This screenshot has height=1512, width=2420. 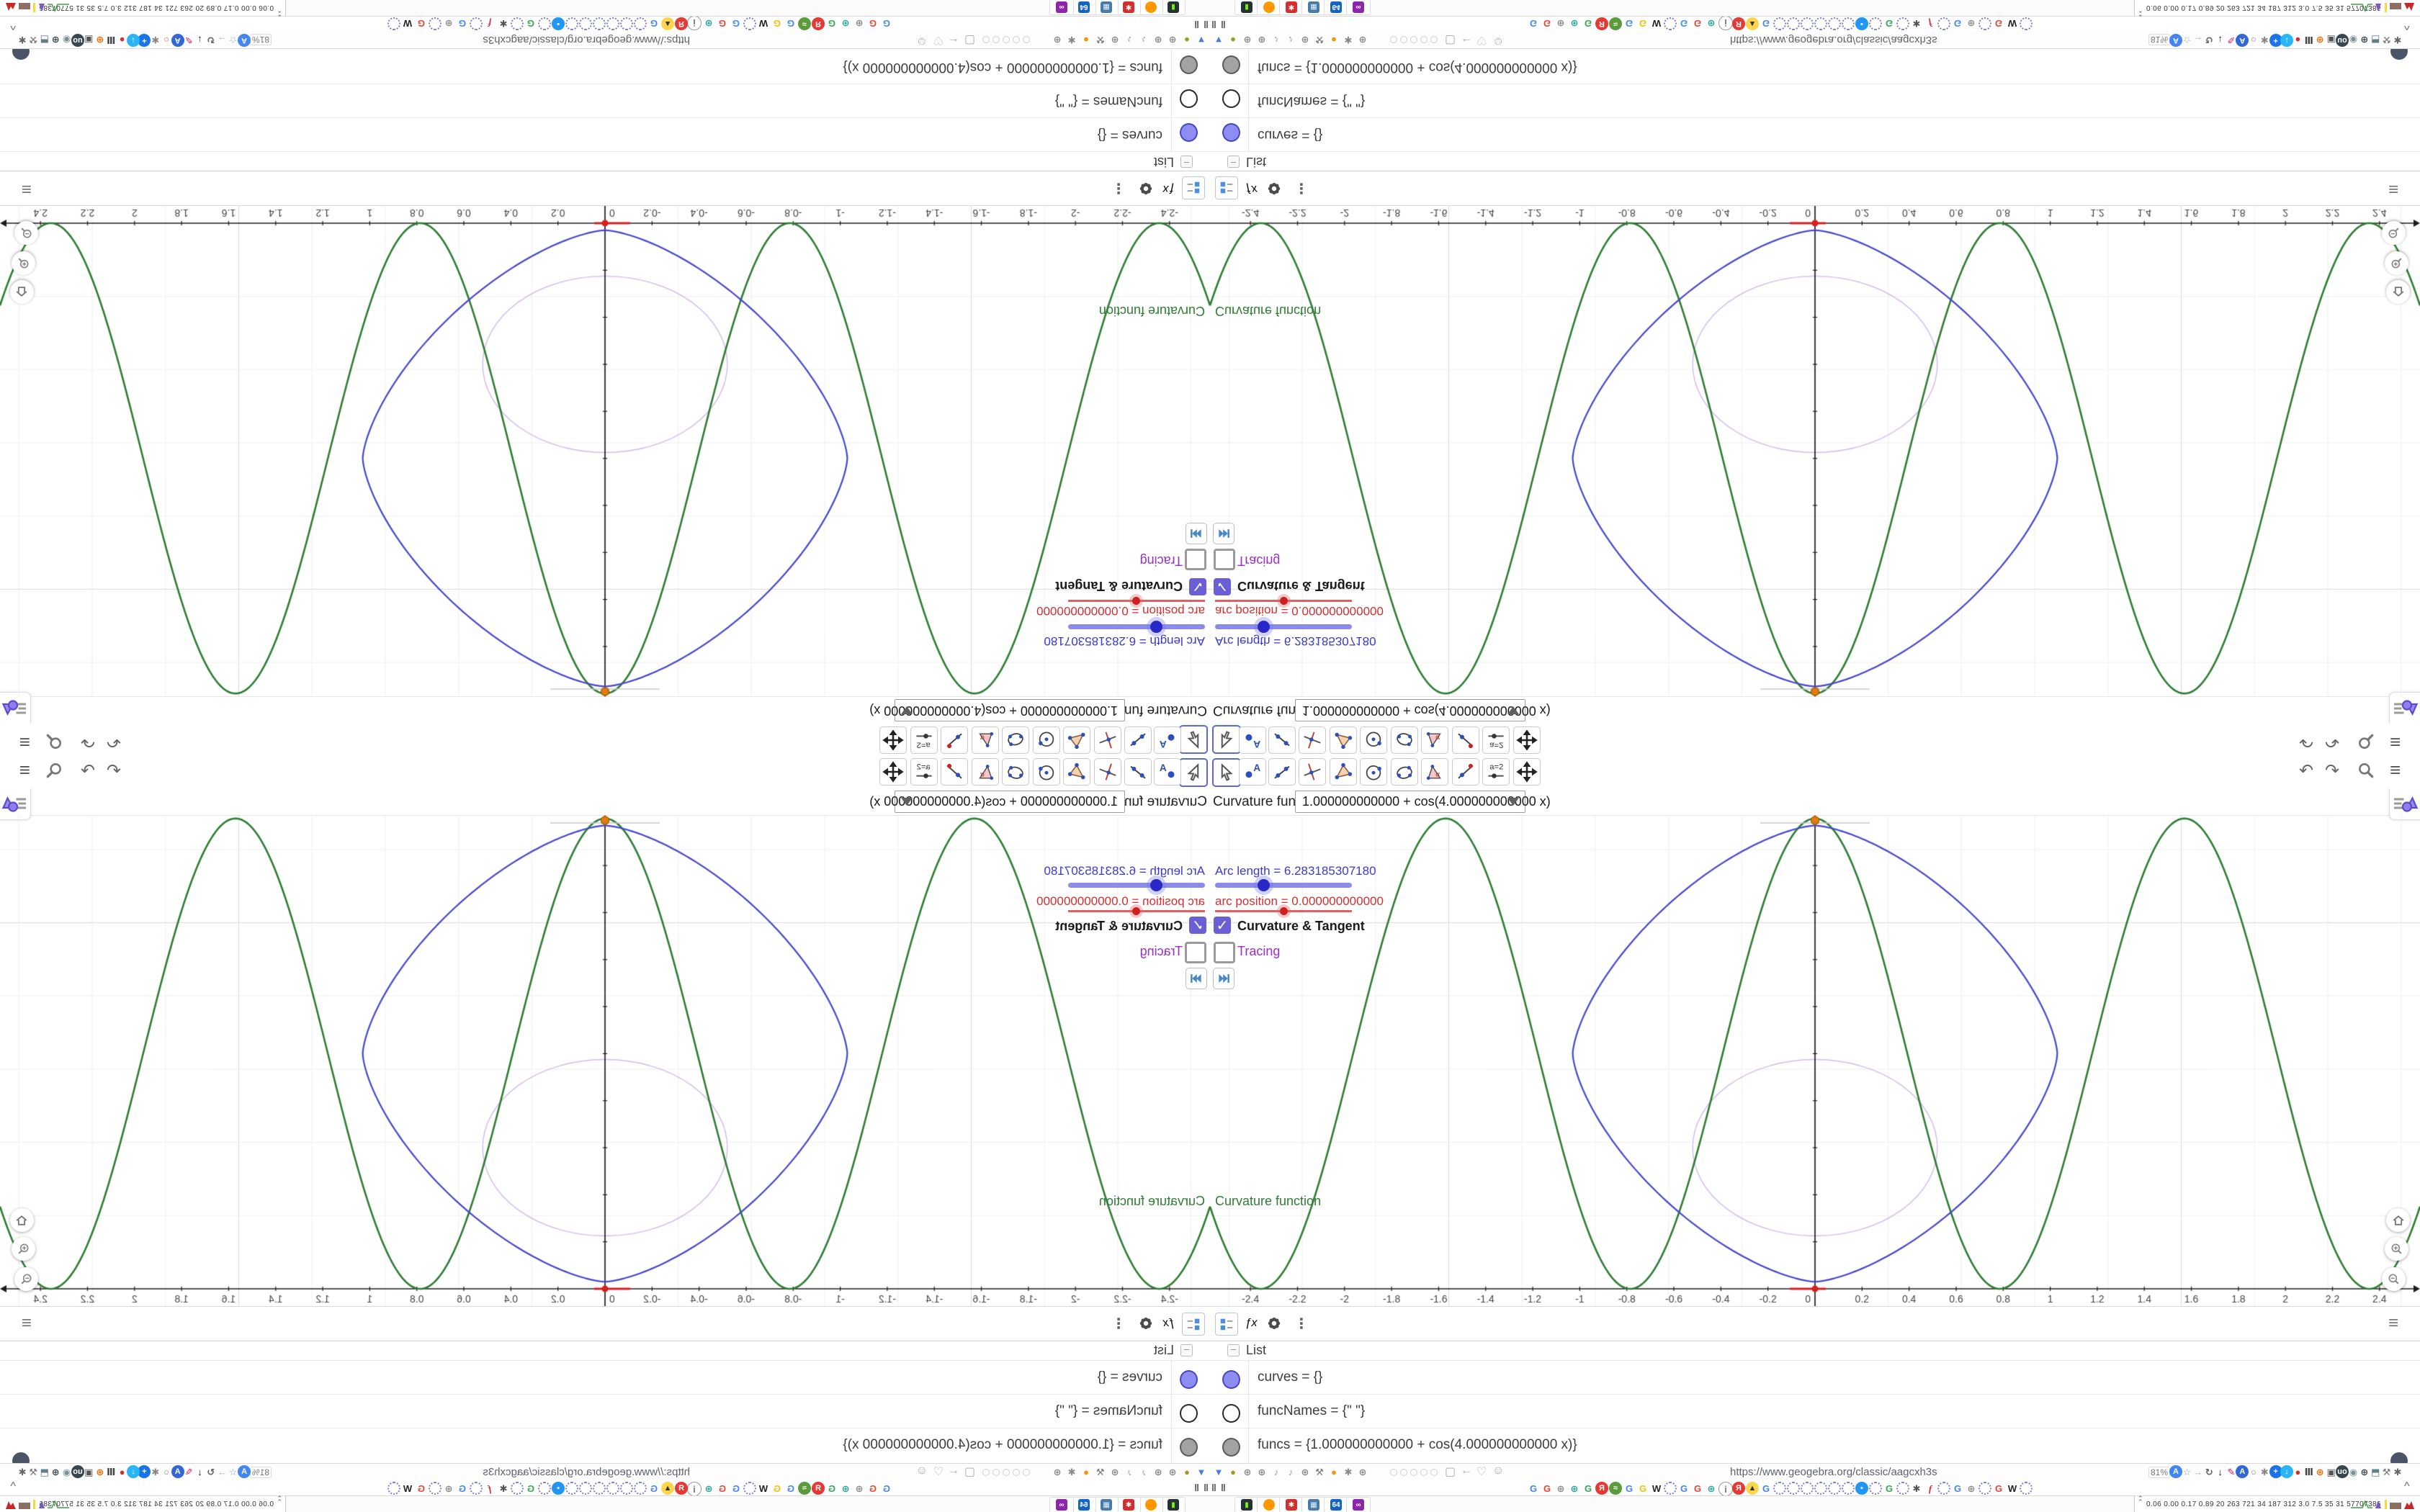 What do you see at coordinates (1128, 7) in the screenshot?
I see `redgear-app-icon: ✱` at bounding box center [1128, 7].